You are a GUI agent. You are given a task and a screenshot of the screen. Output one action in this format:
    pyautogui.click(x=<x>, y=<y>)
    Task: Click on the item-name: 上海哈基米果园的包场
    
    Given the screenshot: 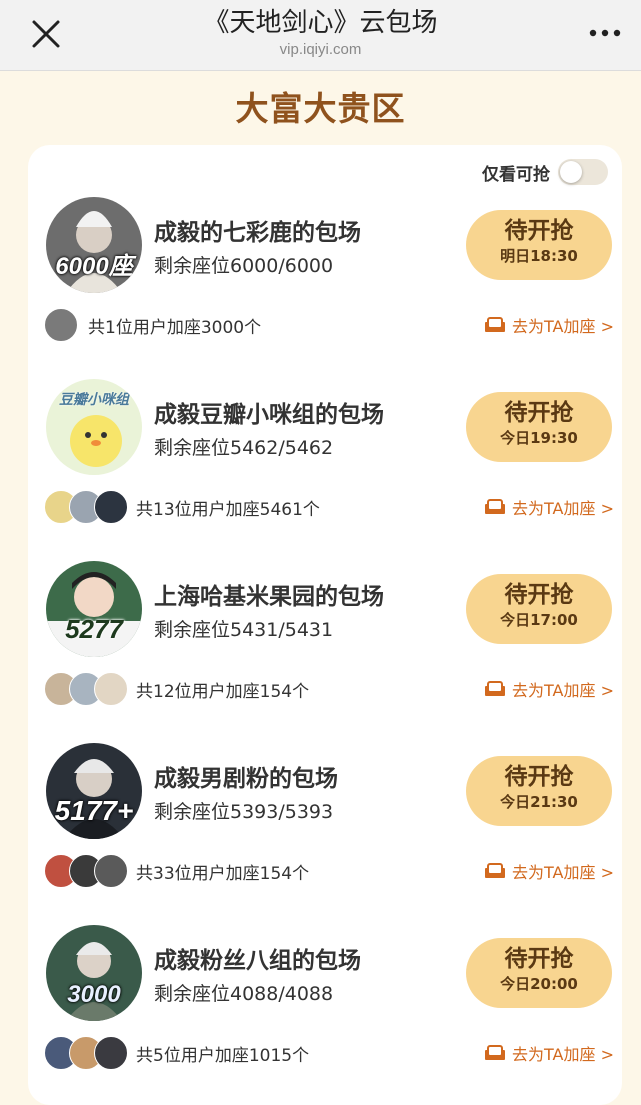 What is the action you would take?
    pyautogui.click(x=269, y=597)
    